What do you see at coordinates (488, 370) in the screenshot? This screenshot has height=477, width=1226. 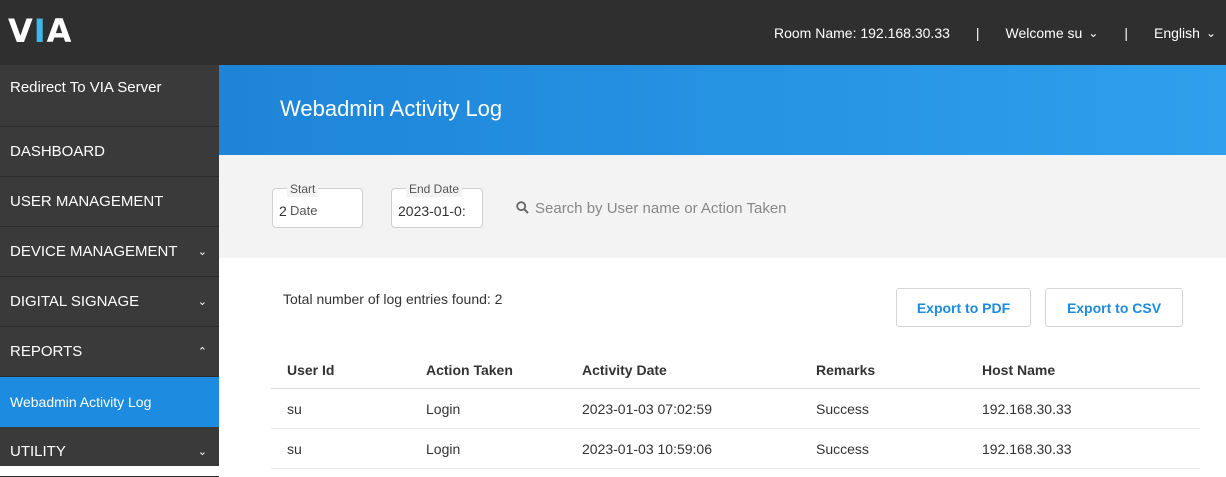 I see `column-header: Action Taken` at bounding box center [488, 370].